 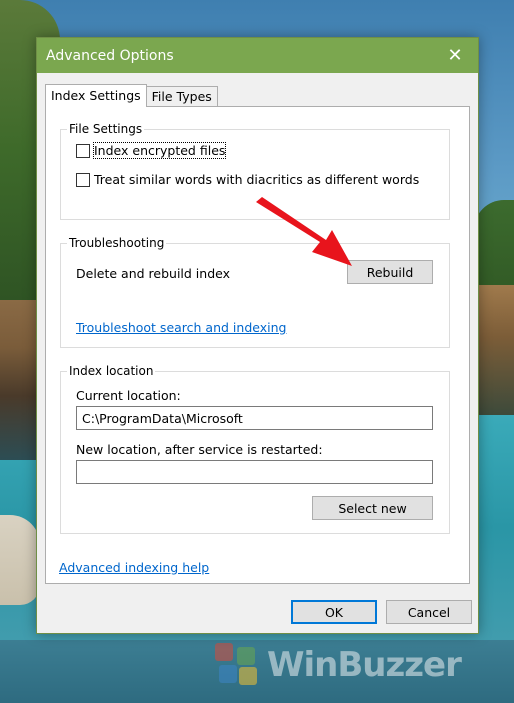 What do you see at coordinates (106, 129) in the screenshot?
I see `file-settings-title: File Settings` at bounding box center [106, 129].